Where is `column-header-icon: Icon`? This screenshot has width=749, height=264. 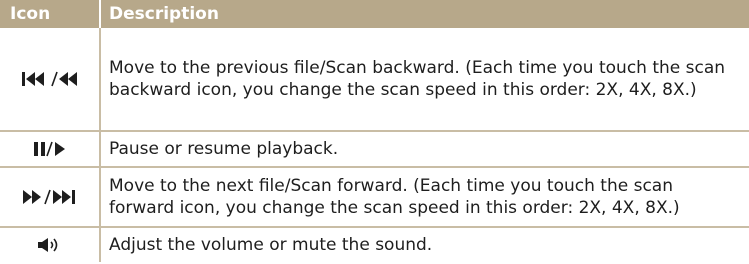
column-header-icon: Icon is located at coordinates (50, 14).